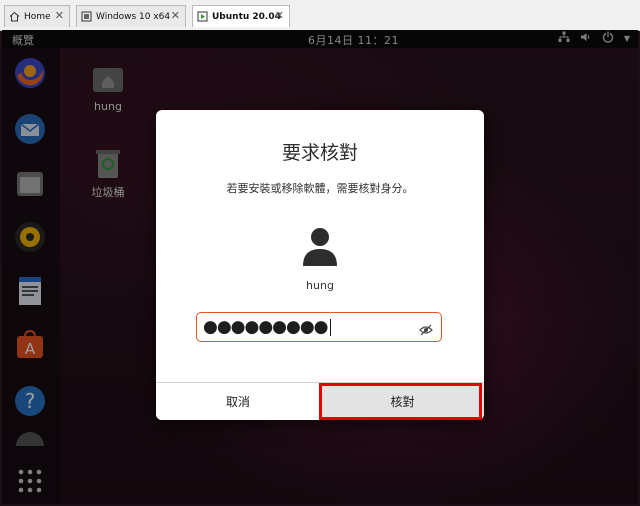  I want to click on tab-home: Home ✕, so click(37, 16).